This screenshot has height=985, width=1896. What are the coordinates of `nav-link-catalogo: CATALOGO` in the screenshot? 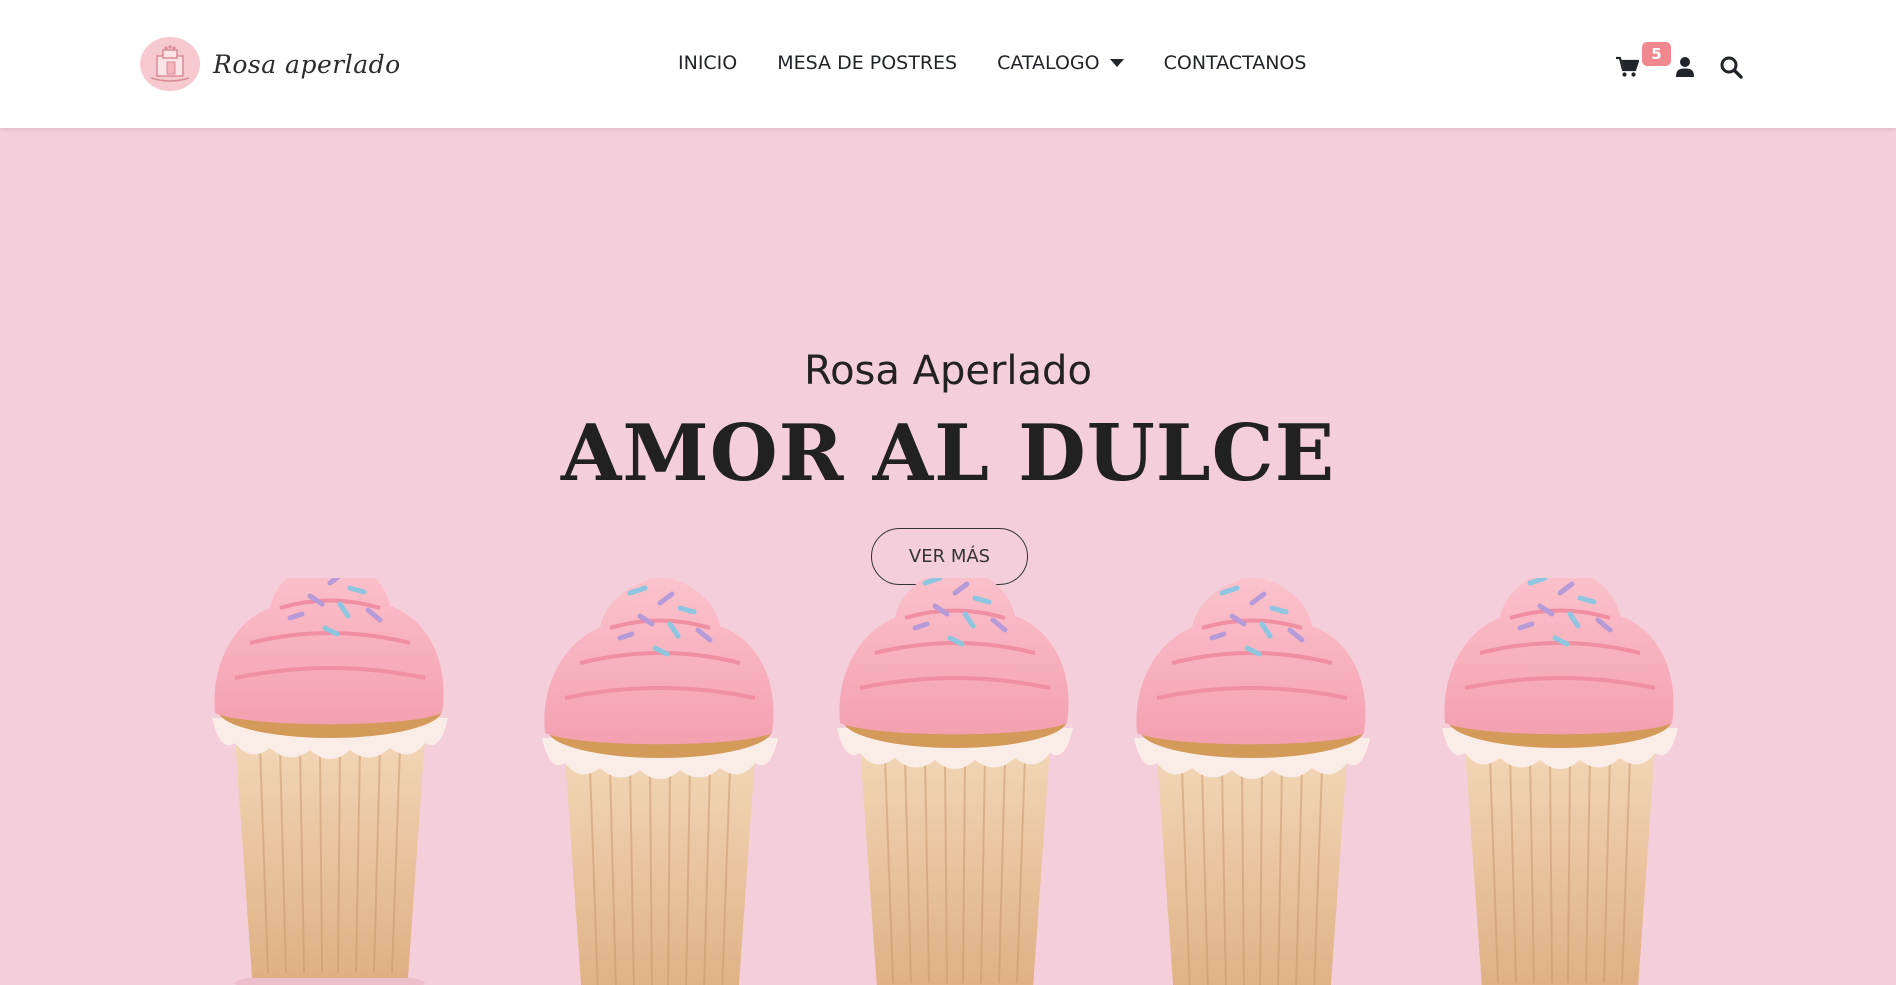 It's located at (1060, 63).